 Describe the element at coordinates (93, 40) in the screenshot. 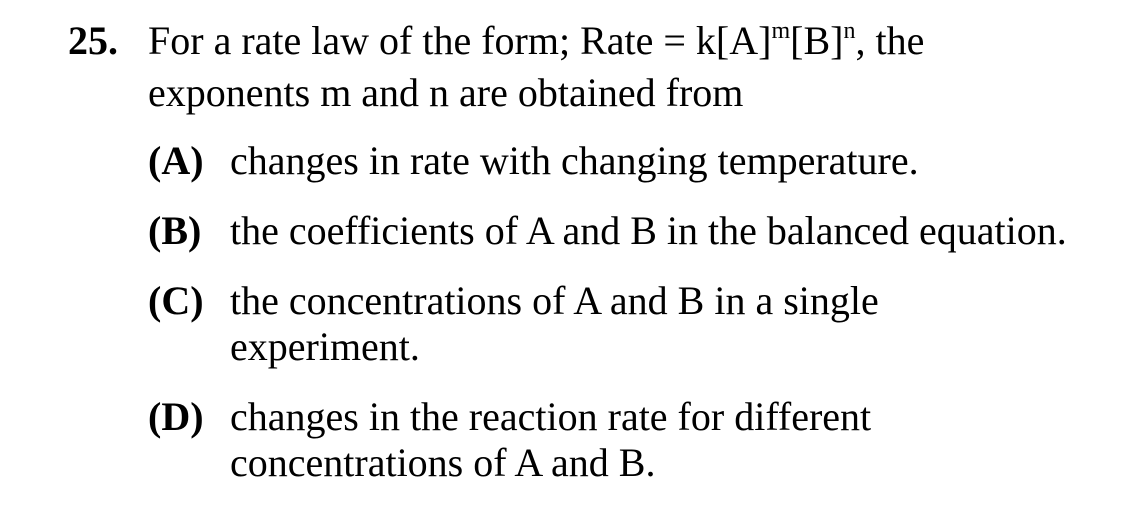

I see `question-number: 25.` at that location.